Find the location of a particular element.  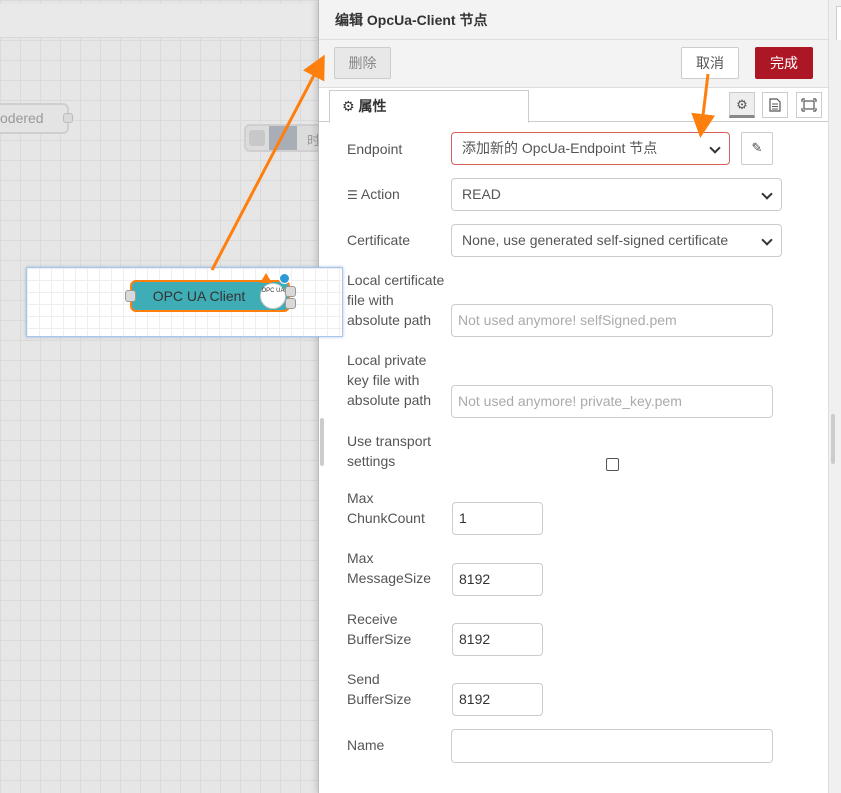

action-label: Action is located at coordinates (380, 194).